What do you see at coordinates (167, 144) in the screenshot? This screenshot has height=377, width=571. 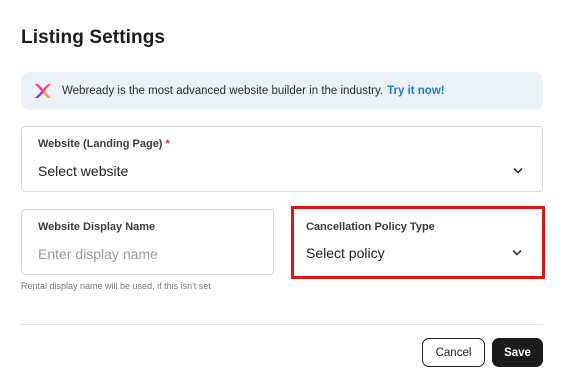 I see `required-asterisk: *` at bounding box center [167, 144].